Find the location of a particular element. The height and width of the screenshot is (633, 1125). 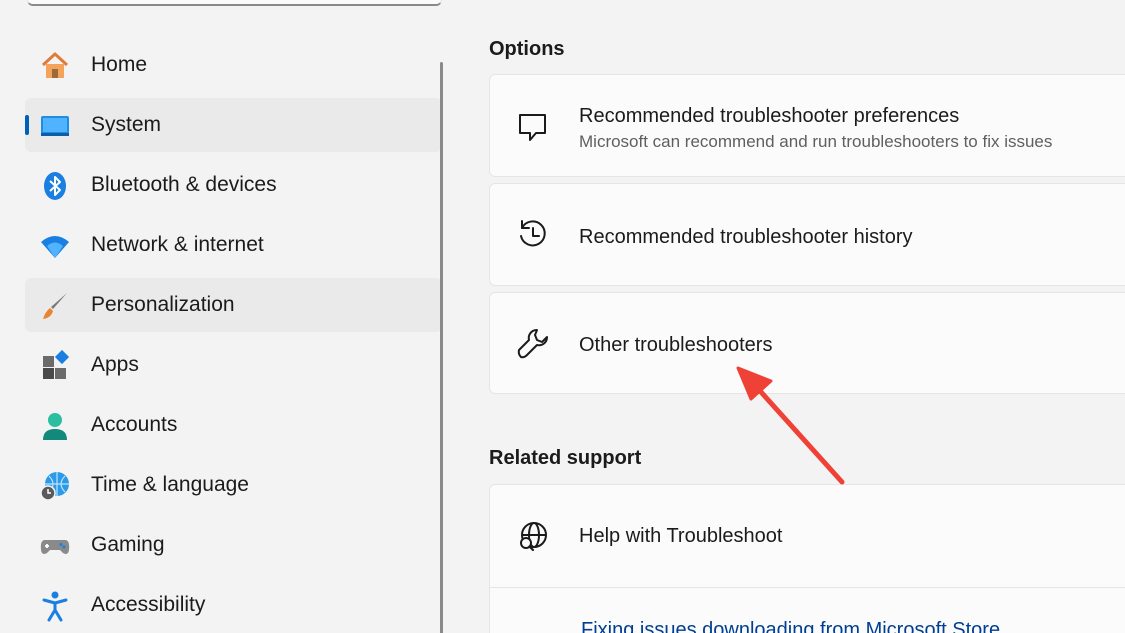

sidebar-item-label: Gaming is located at coordinates (128, 544).